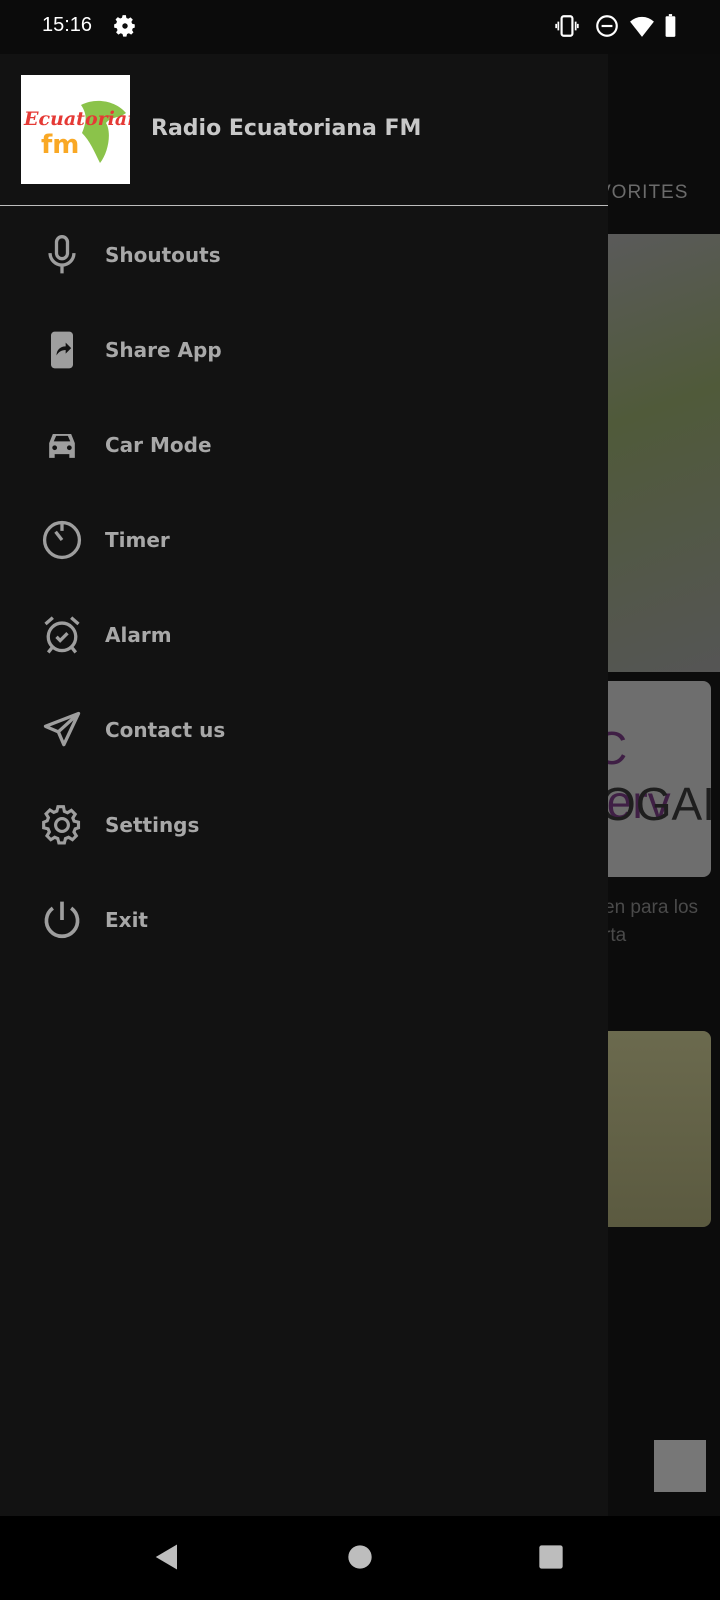 The height and width of the screenshot is (1600, 720). What do you see at coordinates (304, 349) in the screenshot?
I see `drawer-item-share-app: Share App` at bounding box center [304, 349].